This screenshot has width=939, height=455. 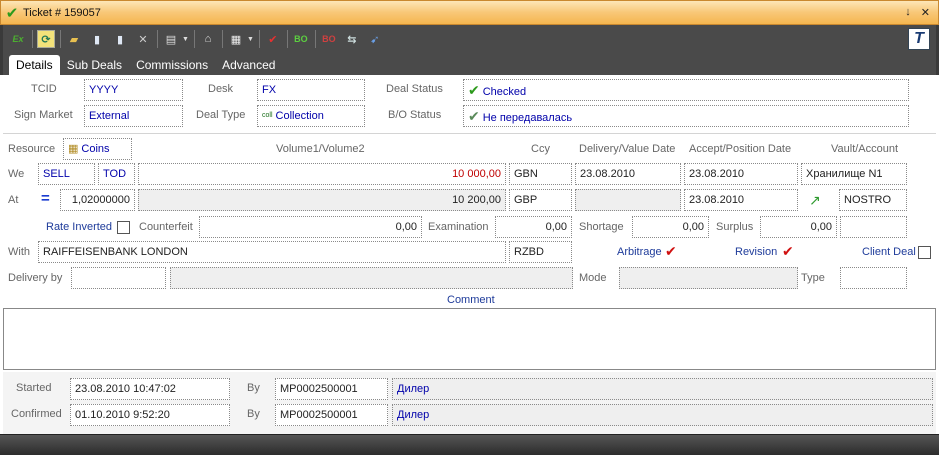 I want to click on with-label: With, so click(x=19, y=252).